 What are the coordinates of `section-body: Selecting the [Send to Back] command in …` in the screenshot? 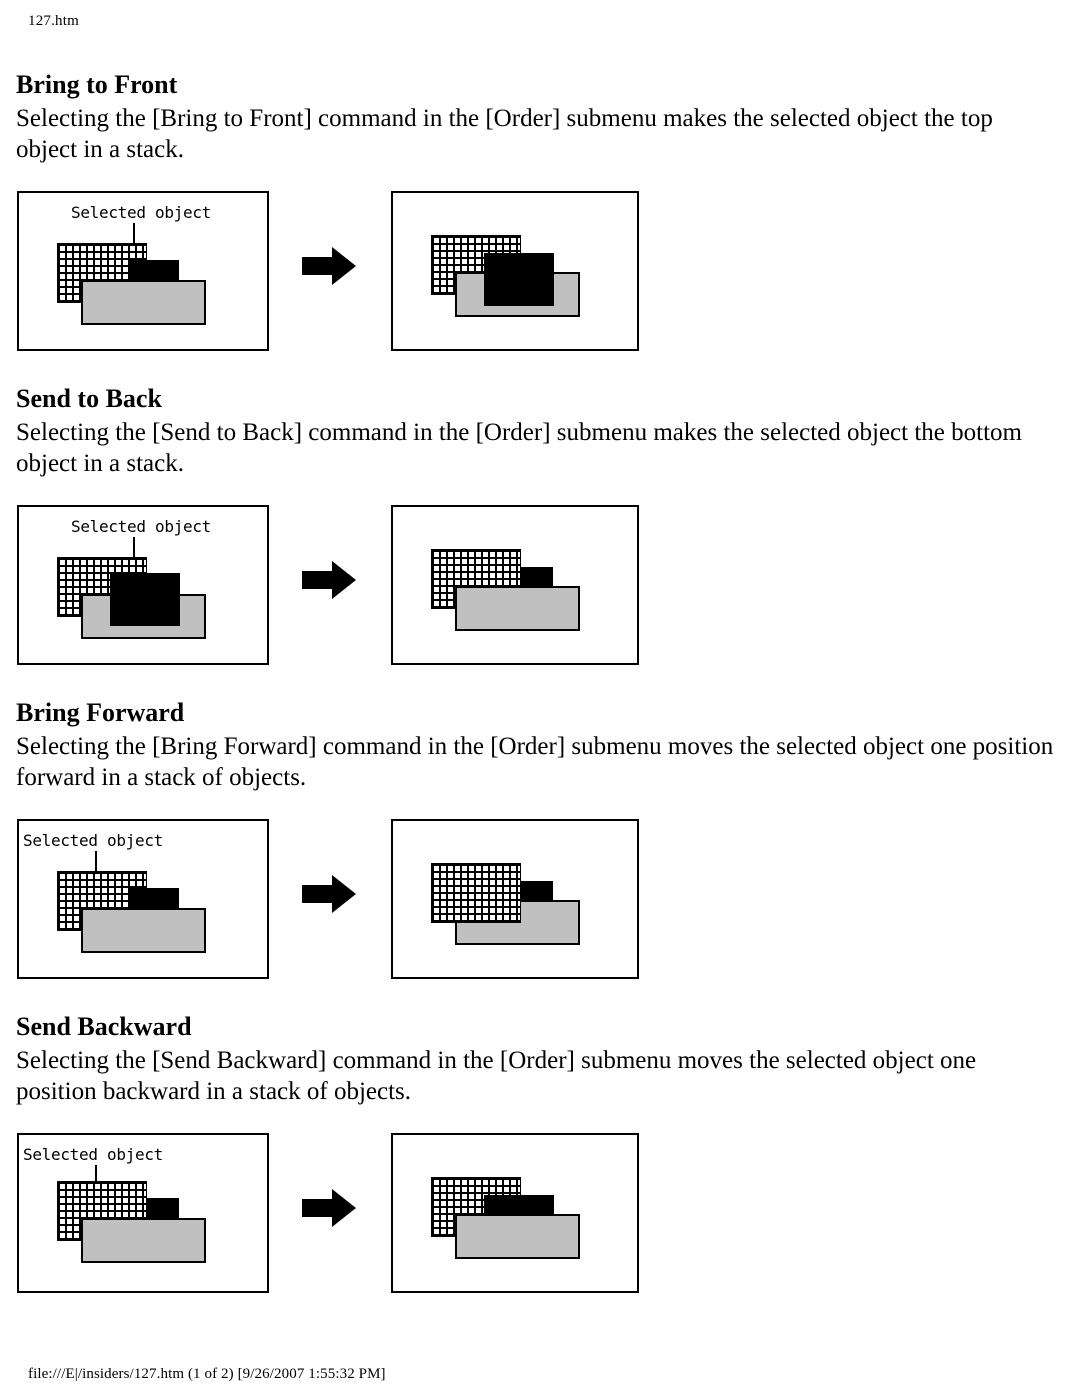 It's located at (519, 448).